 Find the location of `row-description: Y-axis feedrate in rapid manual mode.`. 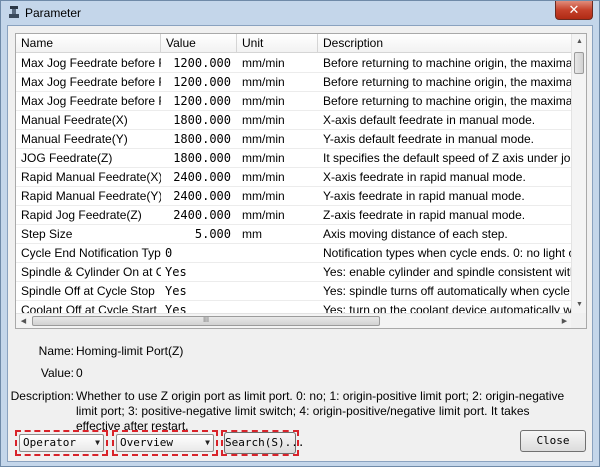

row-description: Y-axis feedrate in rapid manual mode. is located at coordinates (424, 196).